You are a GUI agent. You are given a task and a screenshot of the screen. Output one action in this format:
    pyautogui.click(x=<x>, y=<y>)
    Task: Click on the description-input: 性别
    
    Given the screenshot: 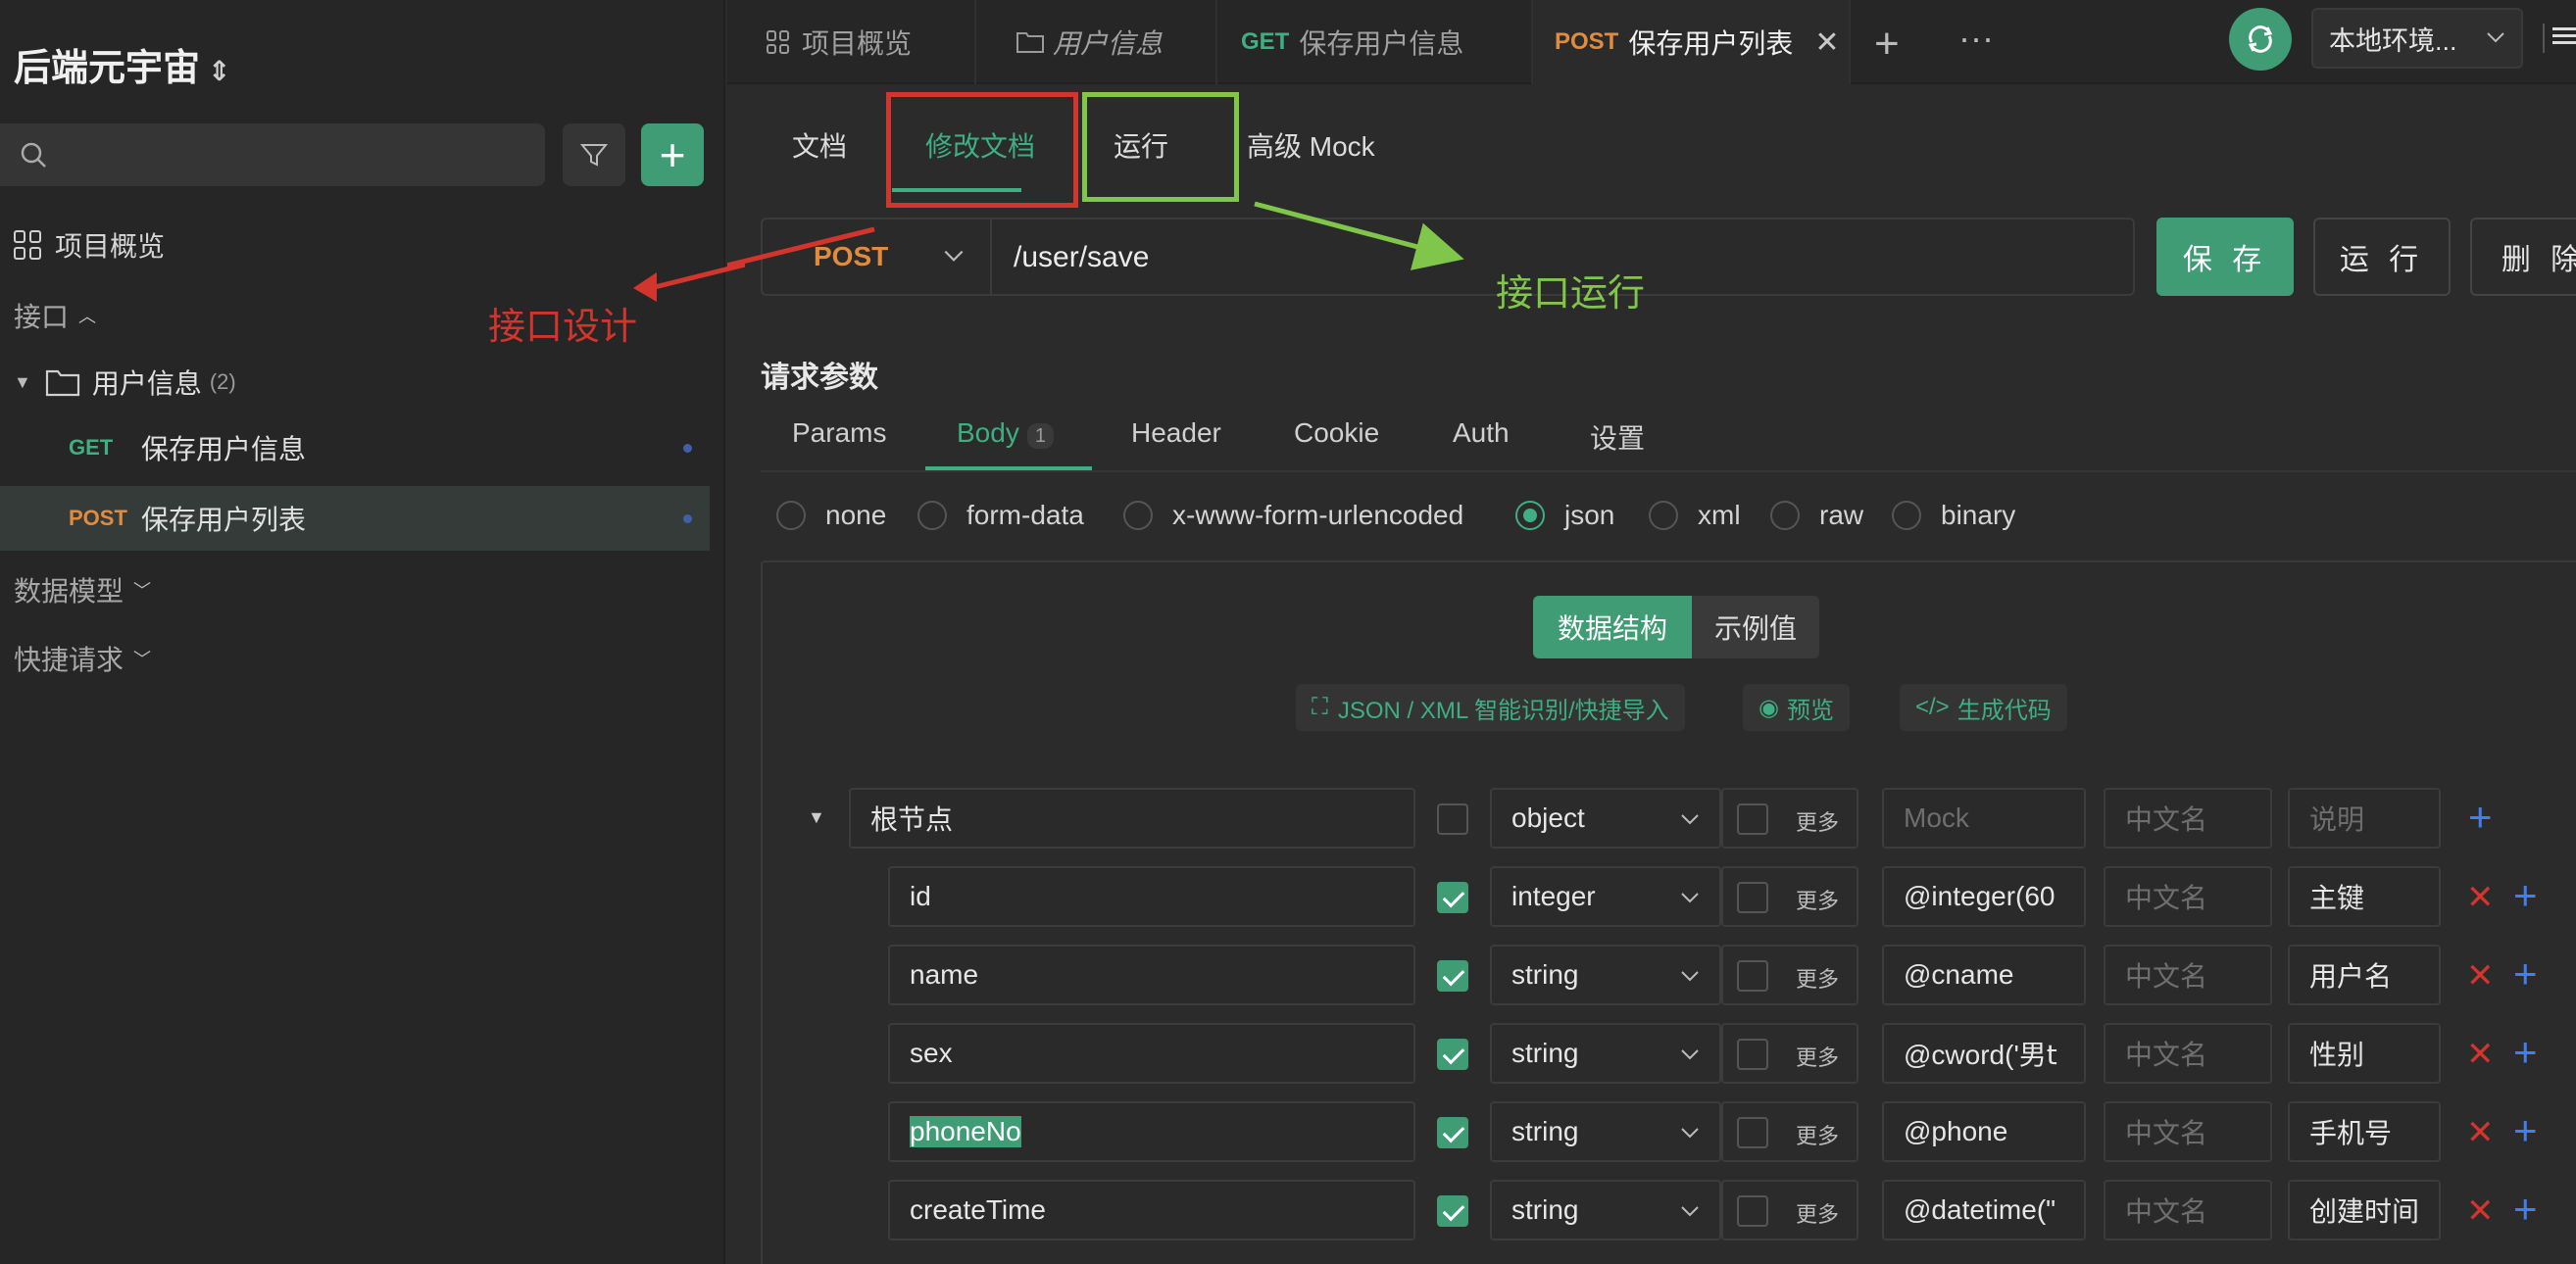 What is the action you would take?
    pyautogui.click(x=2364, y=1053)
    